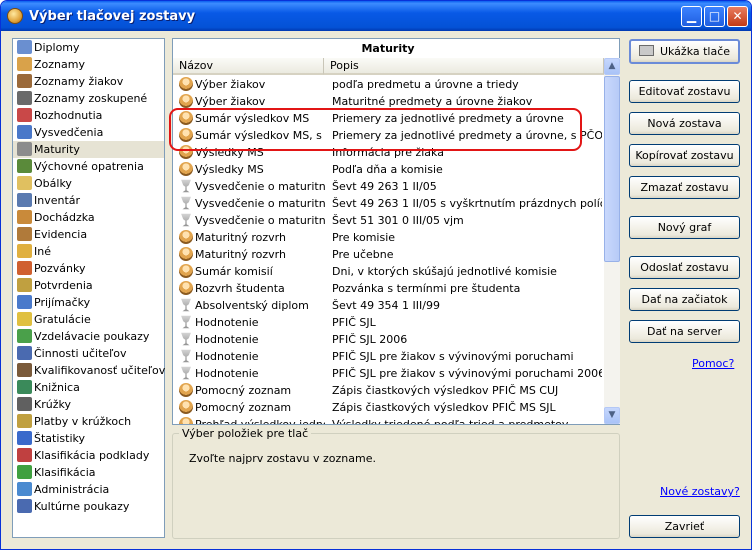  What do you see at coordinates (713, 363) in the screenshot?
I see `help-link: Pomoc?` at bounding box center [713, 363].